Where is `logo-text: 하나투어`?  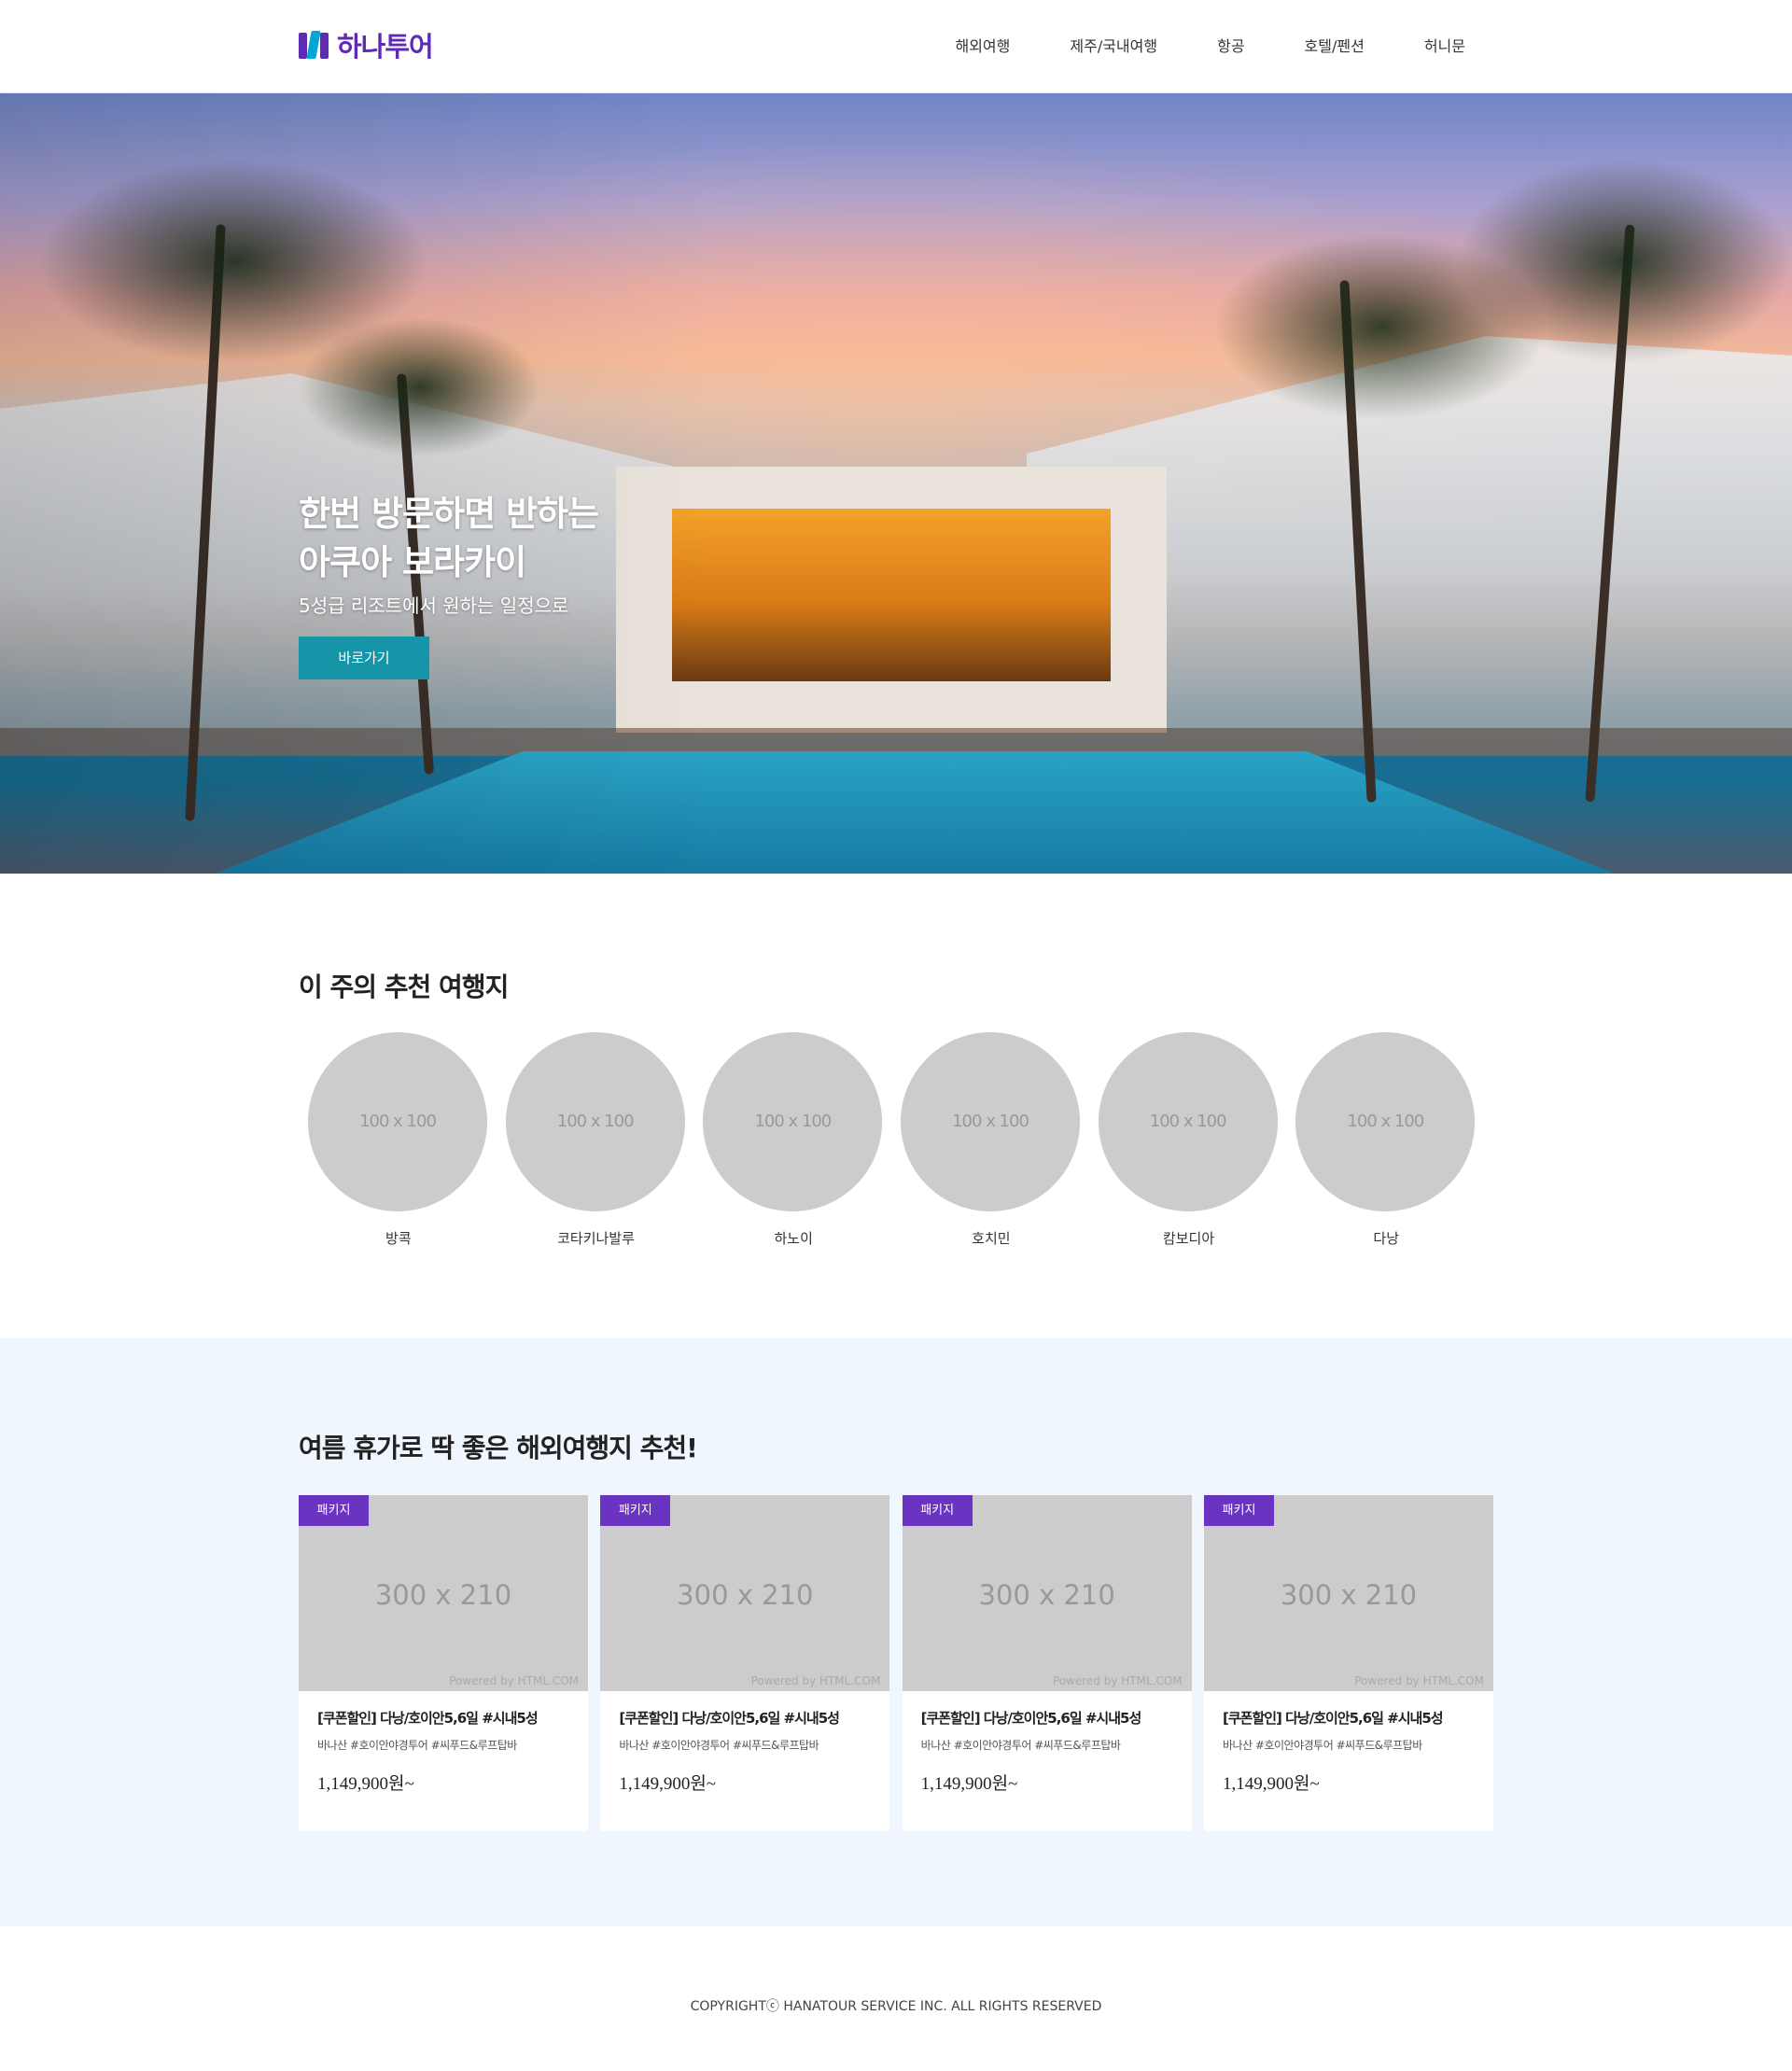
logo-text: 하나투어 is located at coordinates (385, 47).